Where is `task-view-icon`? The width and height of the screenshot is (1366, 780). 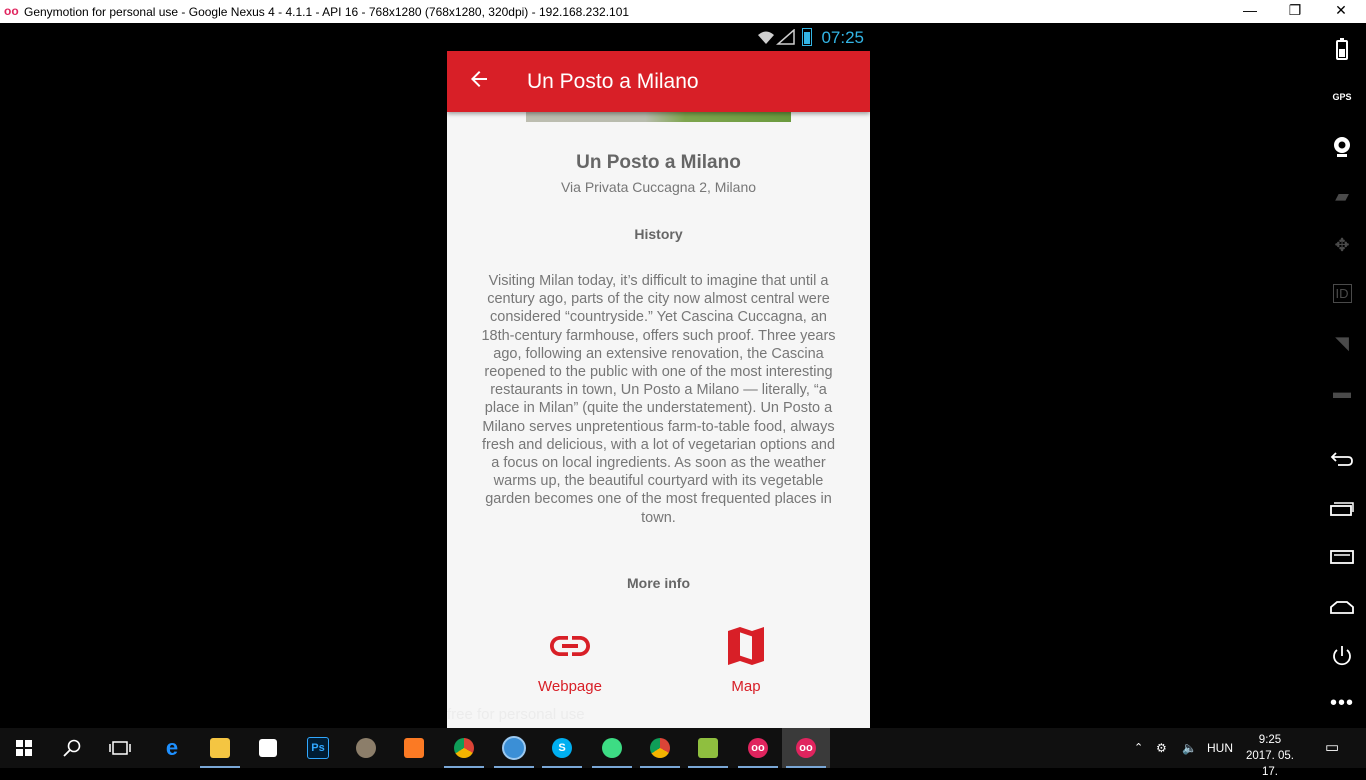 task-view-icon is located at coordinates (120, 748).